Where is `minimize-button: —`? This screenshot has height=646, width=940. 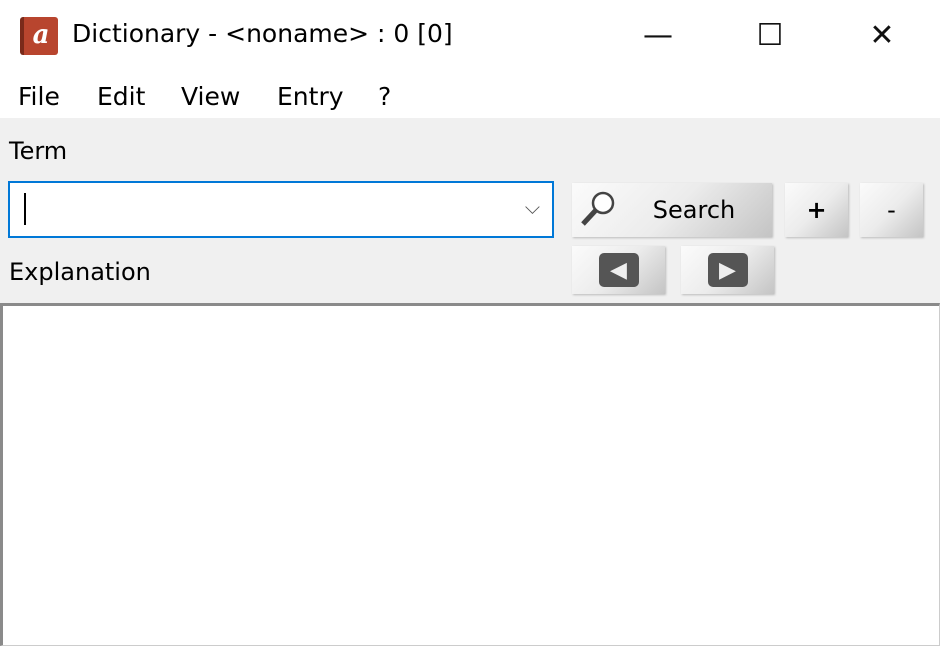
minimize-button: — is located at coordinates (658, 35).